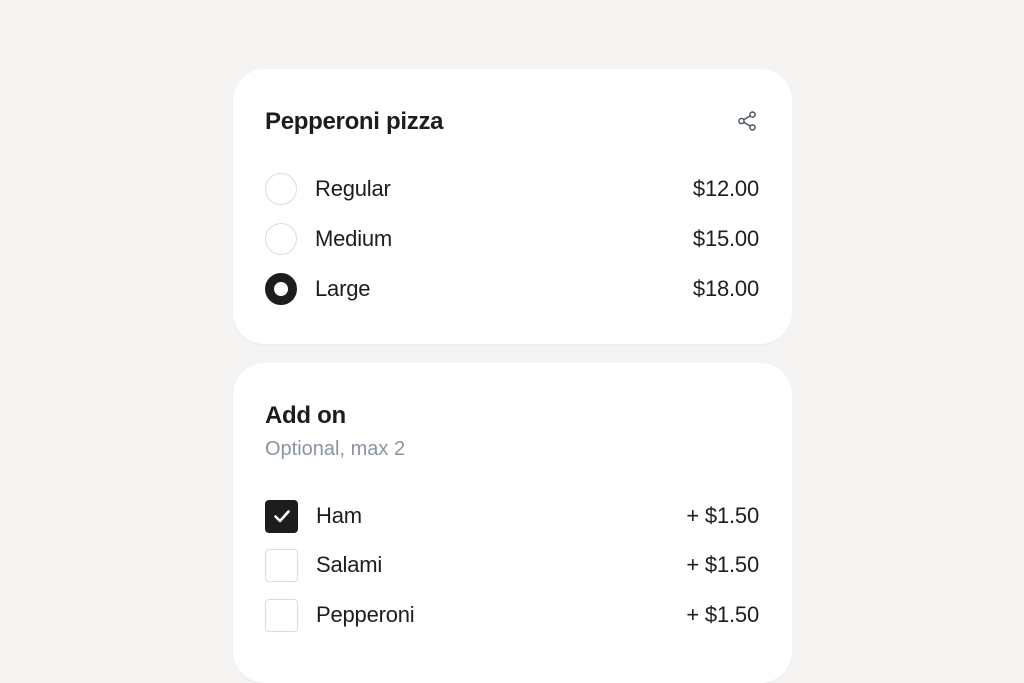 This screenshot has height=683, width=1024. Describe the element at coordinates (349, 564) in the screenshot. I see `addon-label: Salami` at that location.